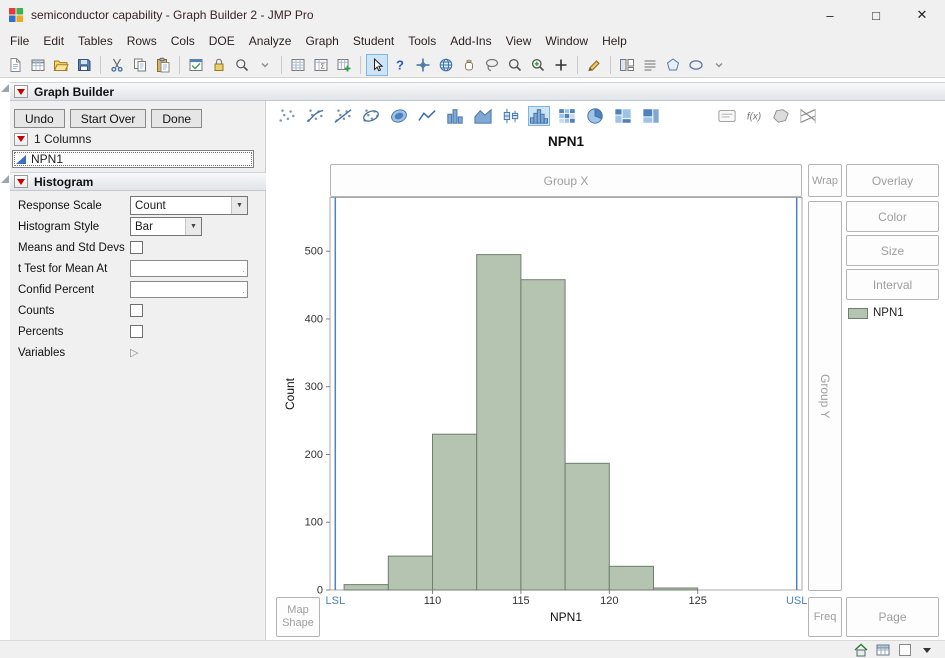 The height and width of the screenshot is (658, 945). What do you see at coordinates (538, 65) in the screenshot?
I see `zoom-in-tool-icon` at bounding box center [538, 65].